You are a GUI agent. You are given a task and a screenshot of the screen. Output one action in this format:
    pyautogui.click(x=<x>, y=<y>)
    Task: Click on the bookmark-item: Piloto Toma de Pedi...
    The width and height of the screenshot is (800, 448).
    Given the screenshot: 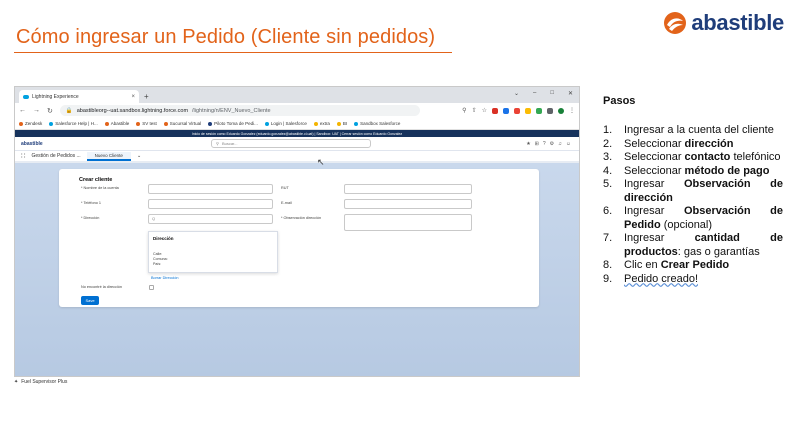 What is the action you would take?
    pyautogui.click(x=233, y=123)
    